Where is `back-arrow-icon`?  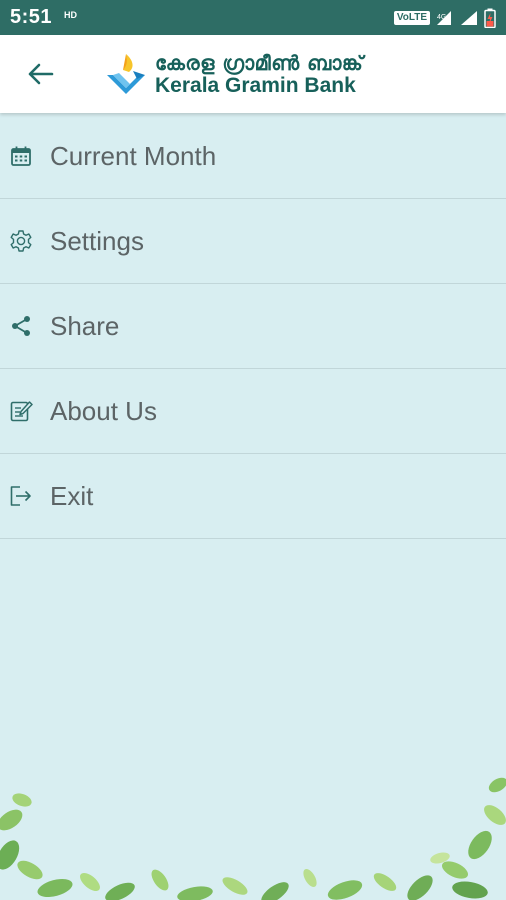 back-arrow-icon is located at coordinates (41, 74).